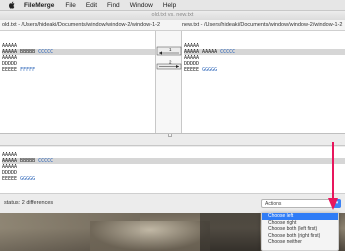 This screenshot has width=345, height=251. What do you see at coordinates (91, 5) in the screenshot?
I see `menu-edit: Edit` at bounding box center [91, 5].